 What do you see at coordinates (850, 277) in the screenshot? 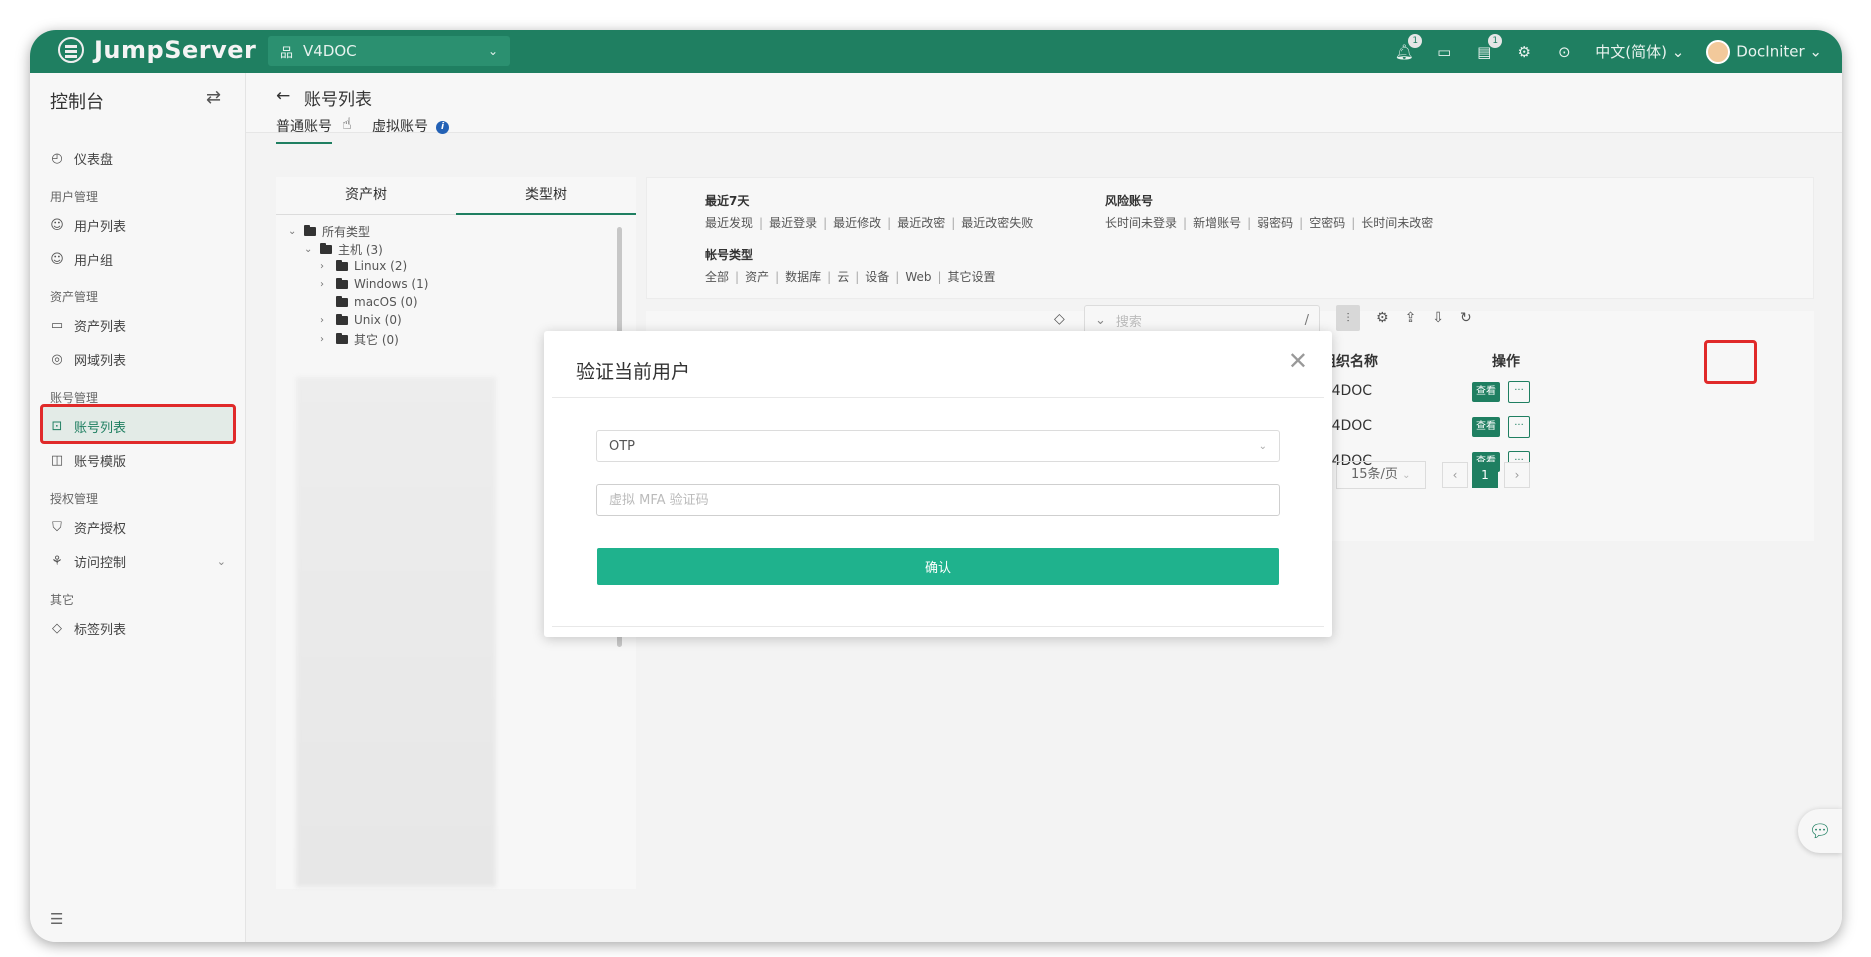
I see `filter-group-type: 全部 | 资产 | 数据库 | 云 | 设备 | Web | 其它设置` at bounding box center [850, 277].